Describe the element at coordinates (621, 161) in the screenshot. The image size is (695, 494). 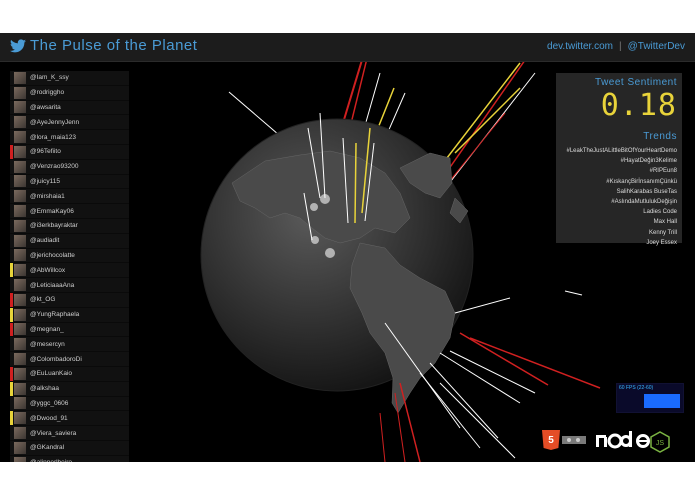
I see `trend-item: #HayatDeğin3Kelime` at that location.